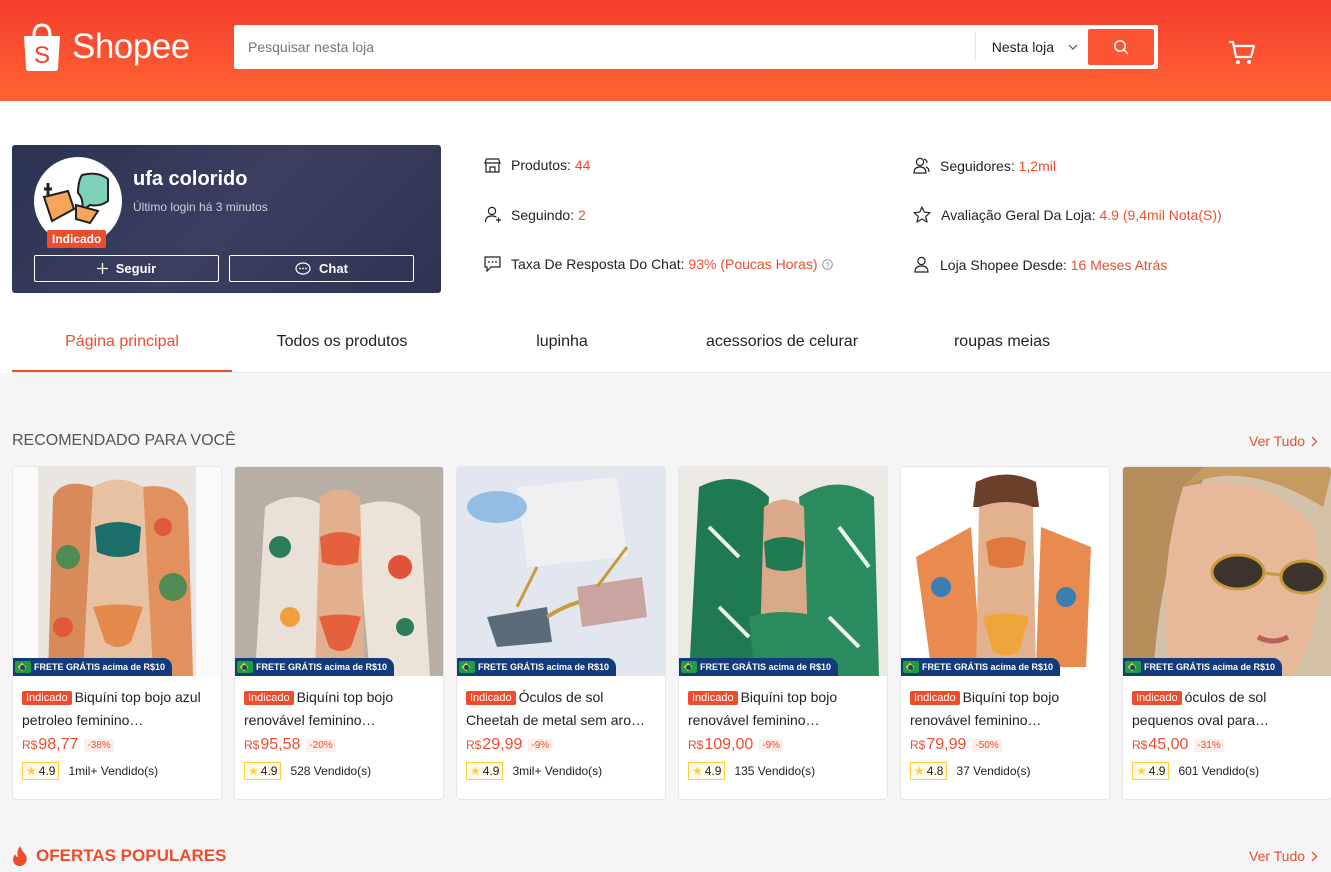 This screenshot has height=872, width=1331. Describe the element at coordinates (1219, 771) in the screenshot. I see `sold-count: 601 Vendido(s)` at that location.